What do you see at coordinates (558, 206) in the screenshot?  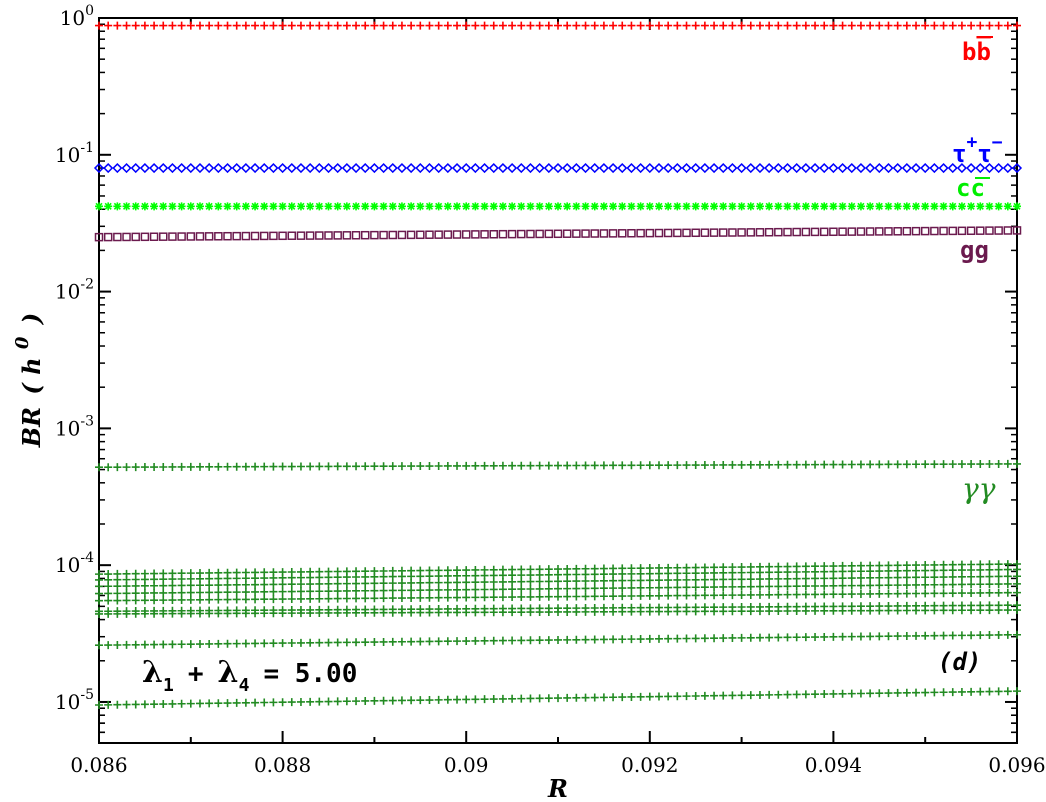 I see `series-cc` at bounding box center [558, 206].